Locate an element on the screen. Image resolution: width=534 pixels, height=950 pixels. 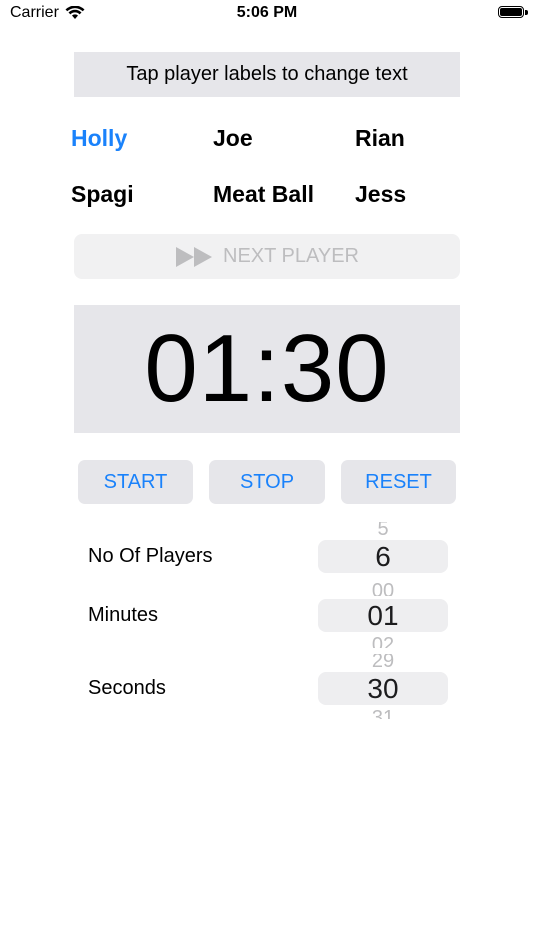
fast-forward-icon is located at coordinates (194, 256).